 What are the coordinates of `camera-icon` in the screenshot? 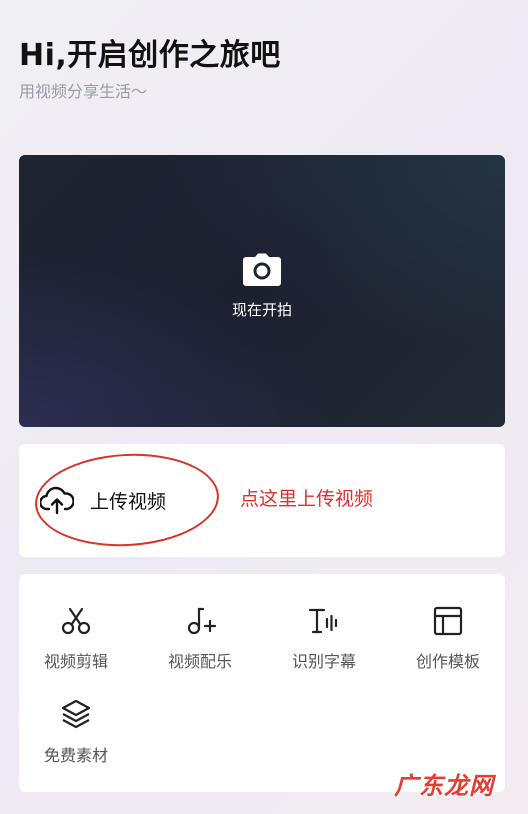 It's located at (262, 269).